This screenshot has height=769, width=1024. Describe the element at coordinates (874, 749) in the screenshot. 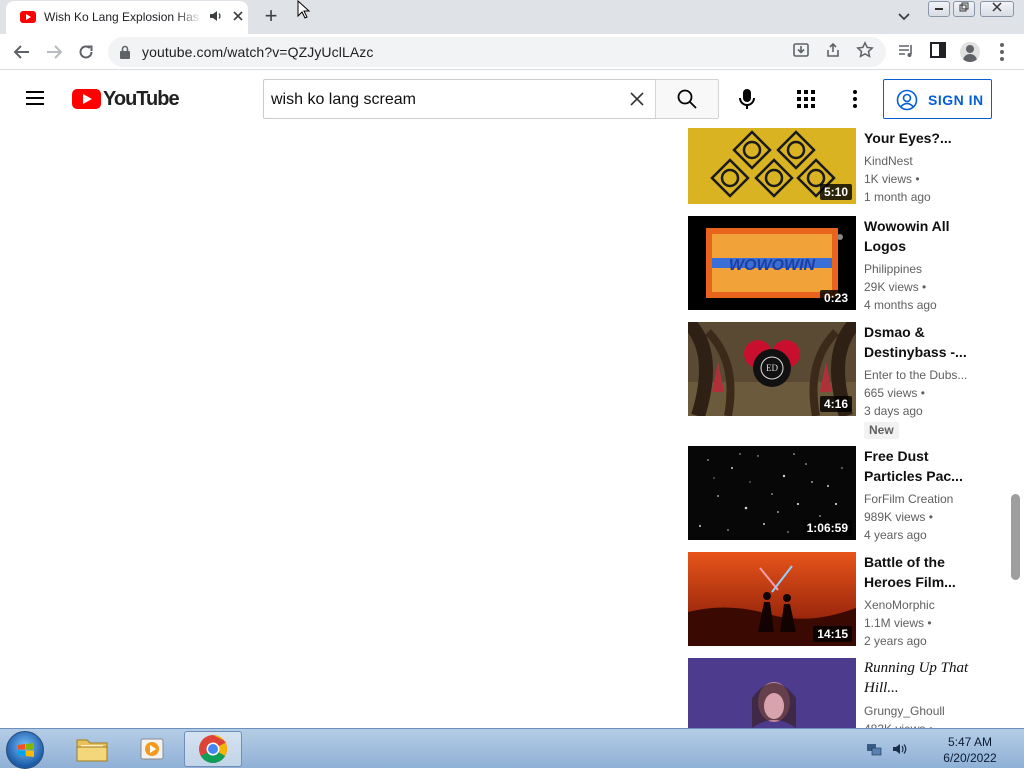

I see `network-tray-icon` at that location.